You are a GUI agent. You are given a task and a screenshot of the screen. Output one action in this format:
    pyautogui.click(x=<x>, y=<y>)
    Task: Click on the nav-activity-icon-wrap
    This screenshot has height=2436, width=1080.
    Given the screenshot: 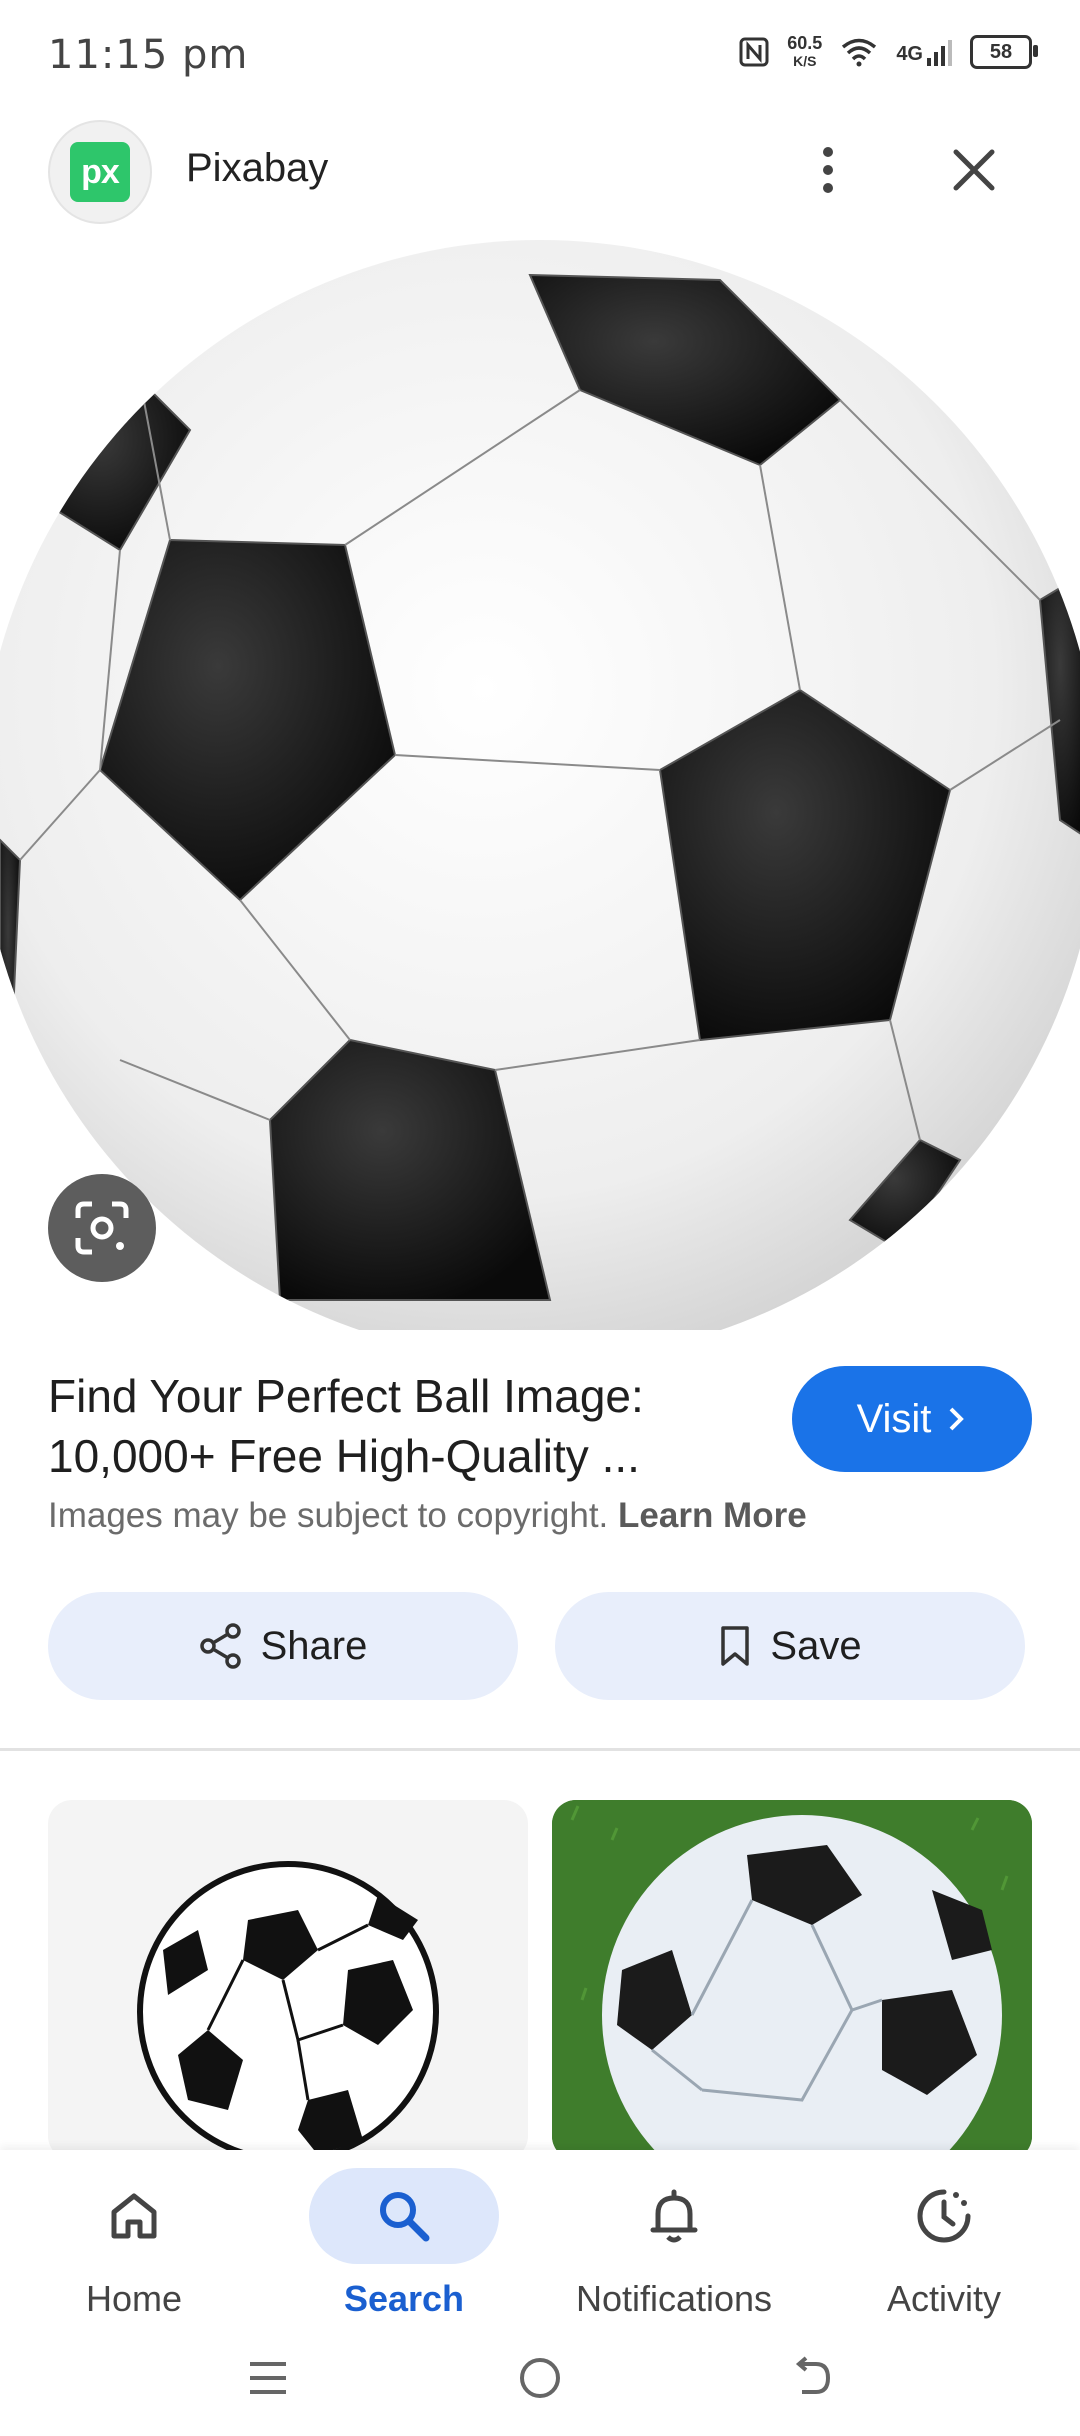 What is the action you would take?
    pyautogui.click(x=944, y=2216)
    